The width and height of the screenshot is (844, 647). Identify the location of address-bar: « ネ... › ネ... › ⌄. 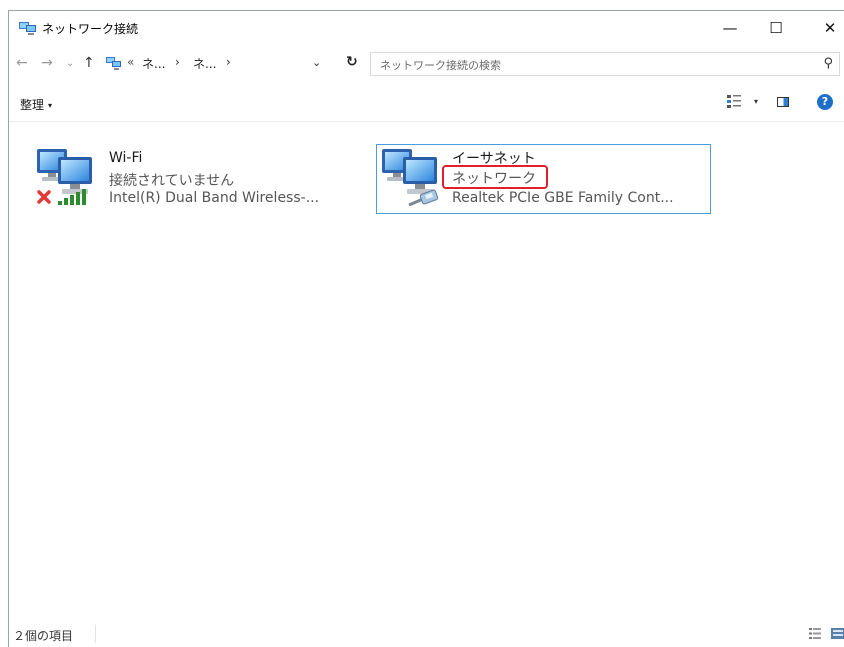
(220, 63).